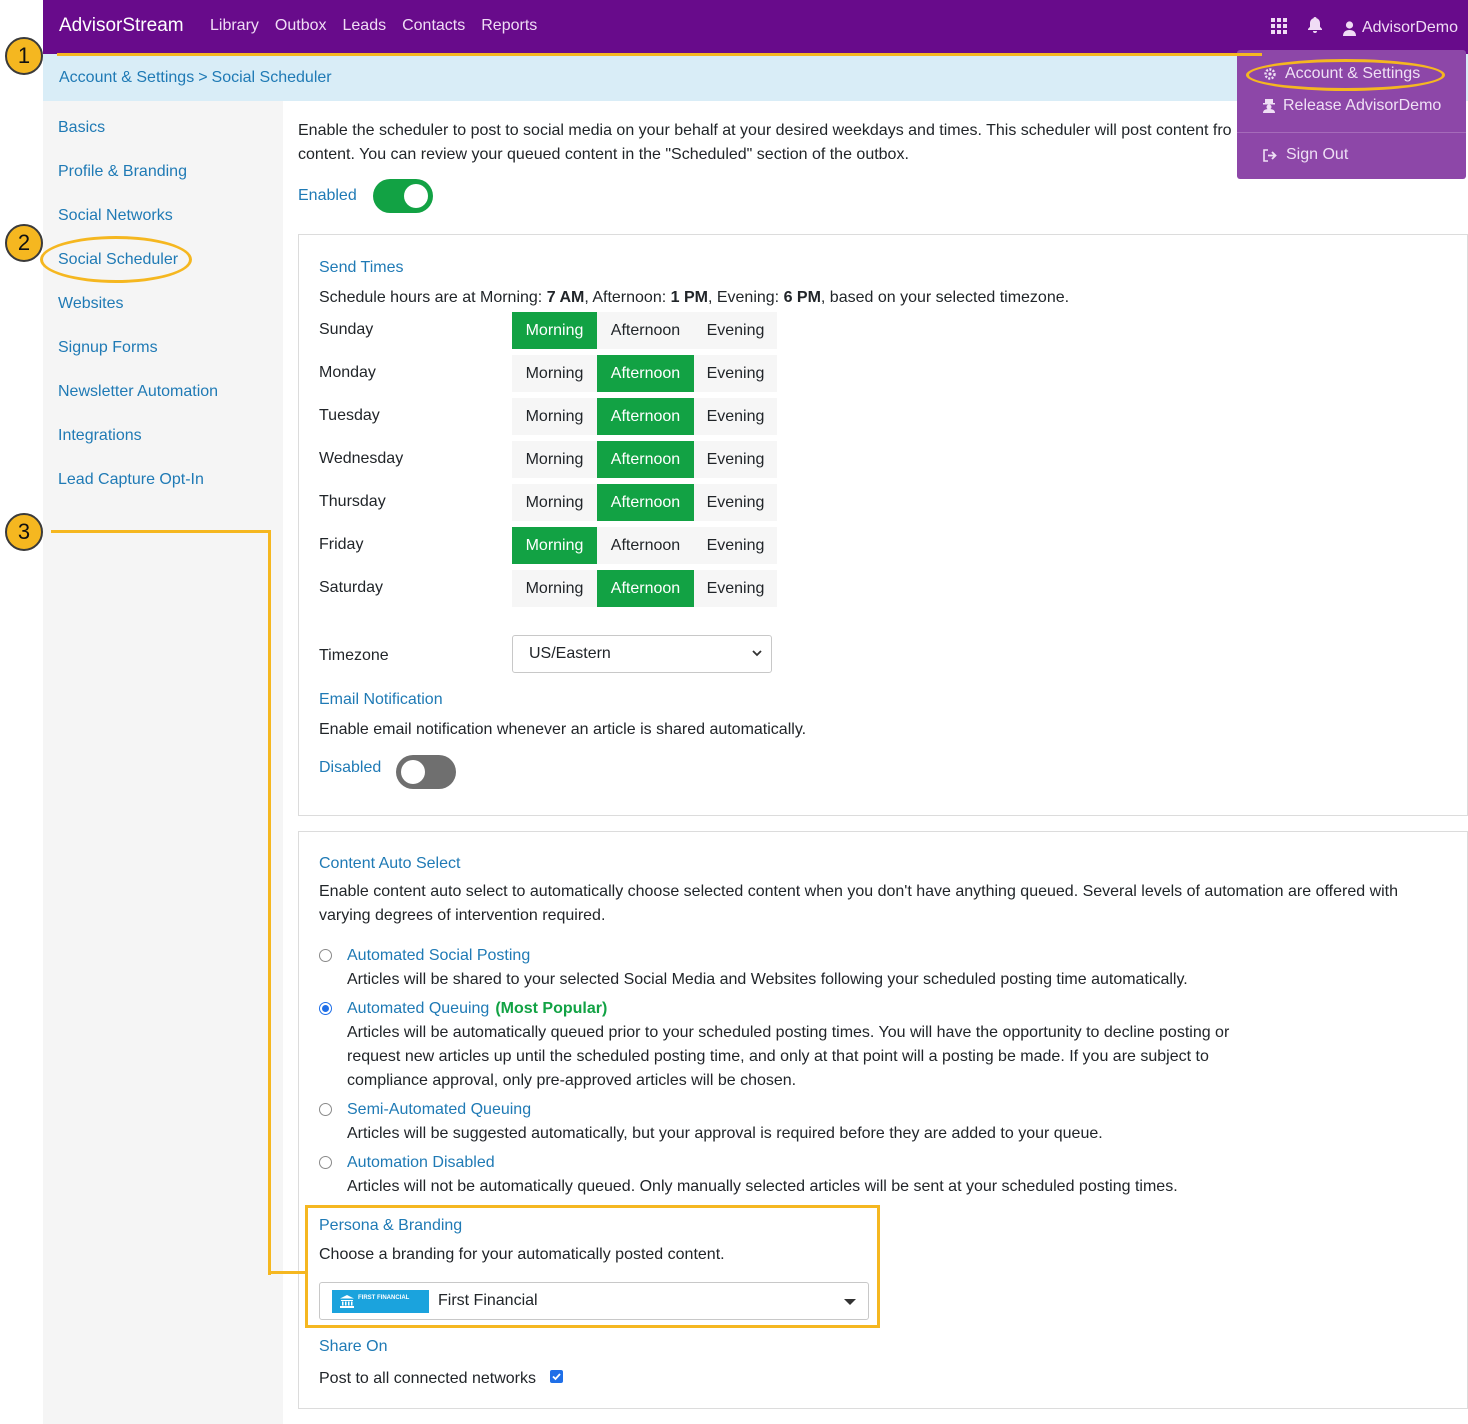 Image resolution: width=1468 pixels, height=1424 pixels. What do you see at coordinates (349, 415) in the screenshot?
I see `day-name: Tuesday` at bounding box center [349, 415].